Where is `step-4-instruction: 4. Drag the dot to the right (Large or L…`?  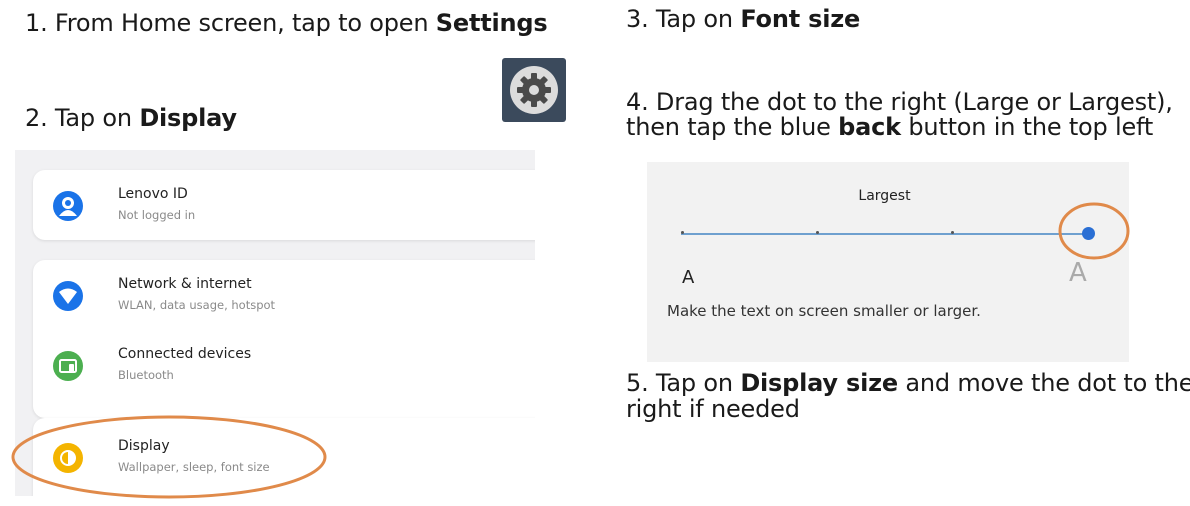
step-4-instruction: 4. Drag the dot to the right (Large or L… is located at coordinates (899, 115).